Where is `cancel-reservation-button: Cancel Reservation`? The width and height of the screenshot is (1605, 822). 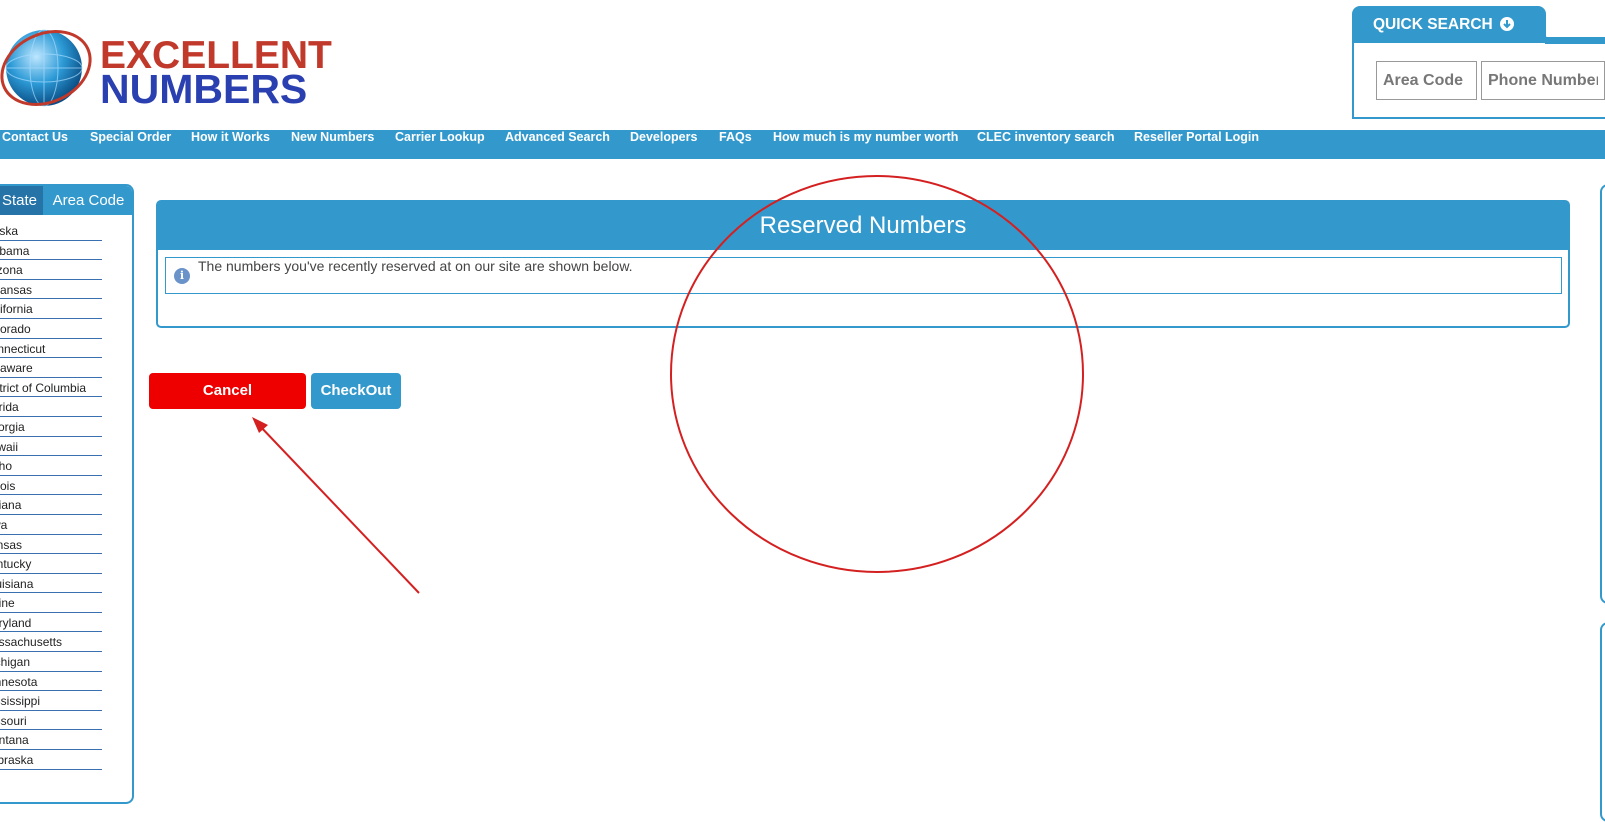
cancel-reservation-button: Cancel Reservation is located at coordinates (227, 404).